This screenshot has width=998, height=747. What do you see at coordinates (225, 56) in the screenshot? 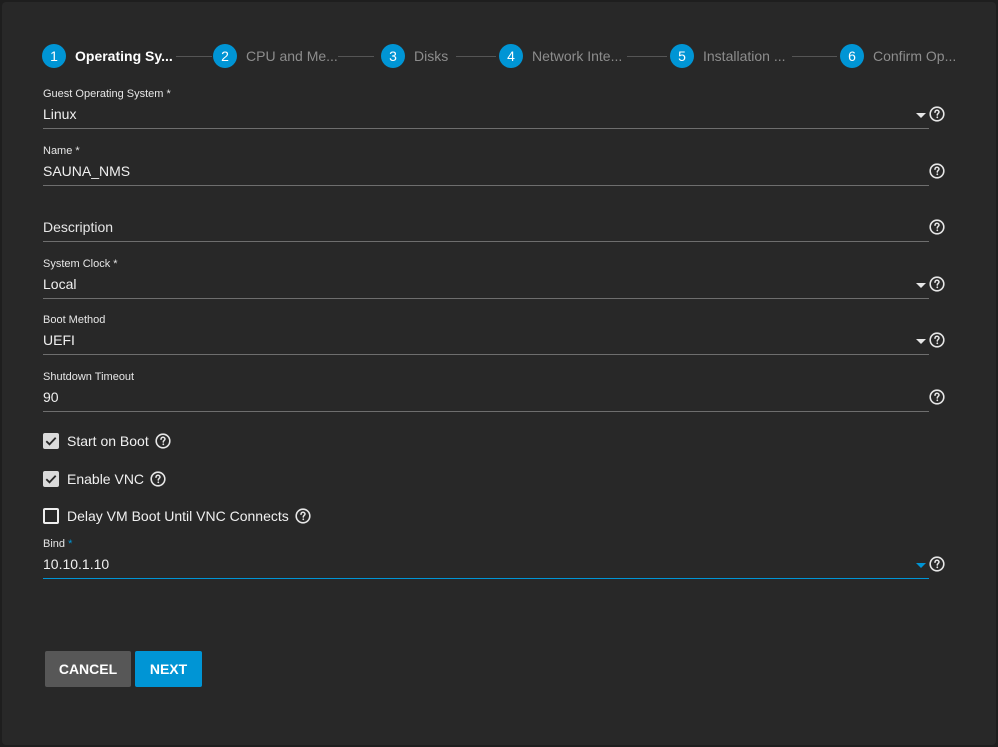
I see `step-number: 2` at bounding box center [225, 56].